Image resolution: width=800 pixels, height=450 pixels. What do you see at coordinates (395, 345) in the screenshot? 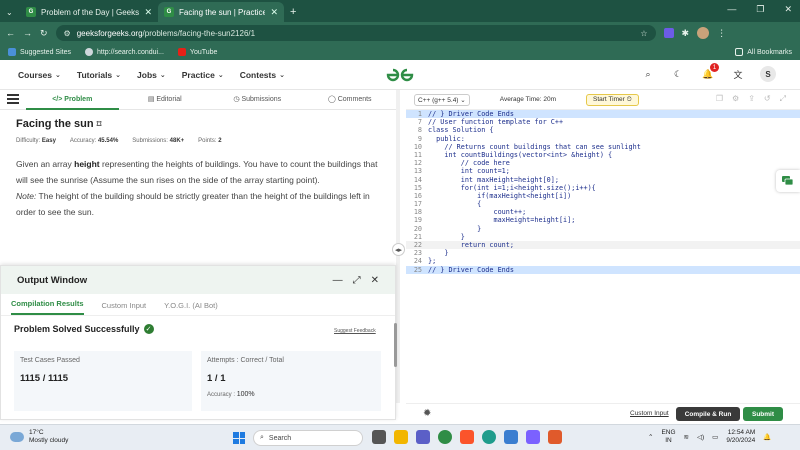
I see `output-scrollbar` at bounding box center [395, 345].